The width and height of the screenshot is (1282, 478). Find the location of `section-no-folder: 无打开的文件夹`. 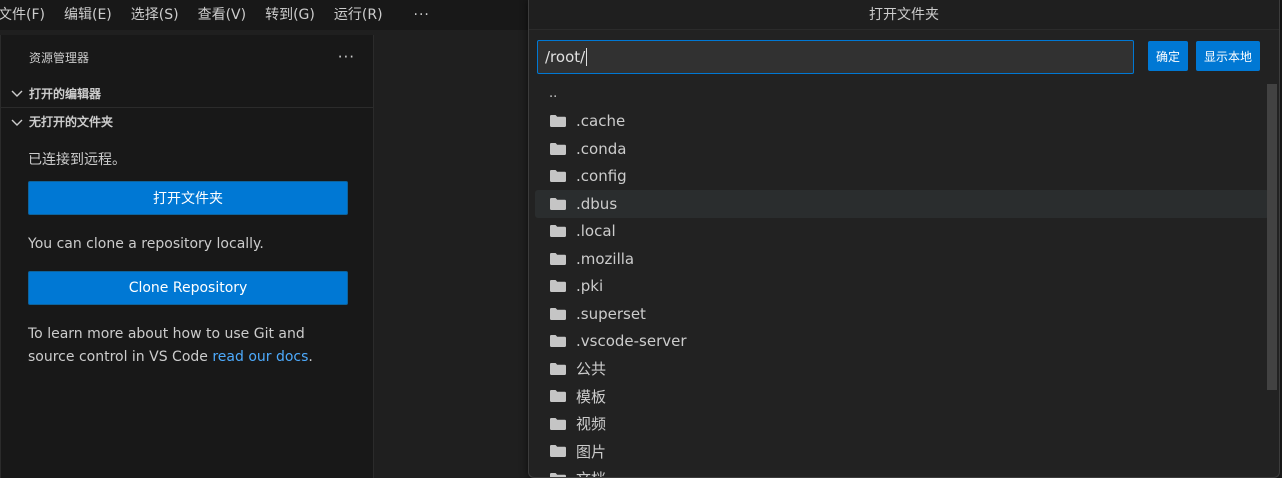

section-no-folder: 无打开的文件夹 is located at coordinates (187, 121).